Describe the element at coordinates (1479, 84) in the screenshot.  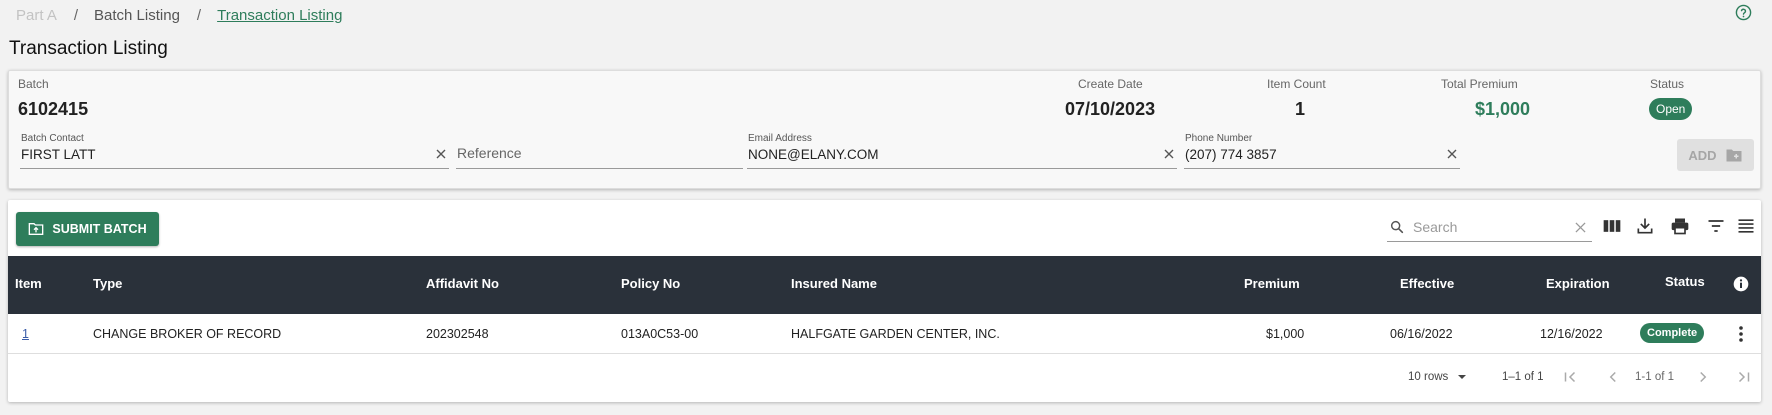
I see `total-premium-label: Total Premium` at that location.